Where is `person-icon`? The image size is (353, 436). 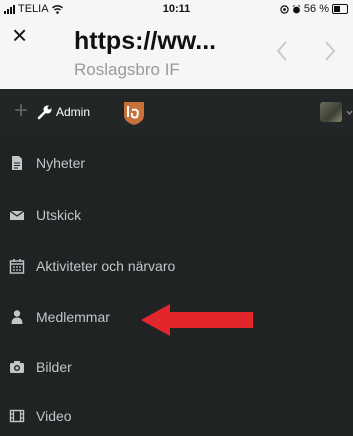
person-icon is located at coordinates (17, 317).